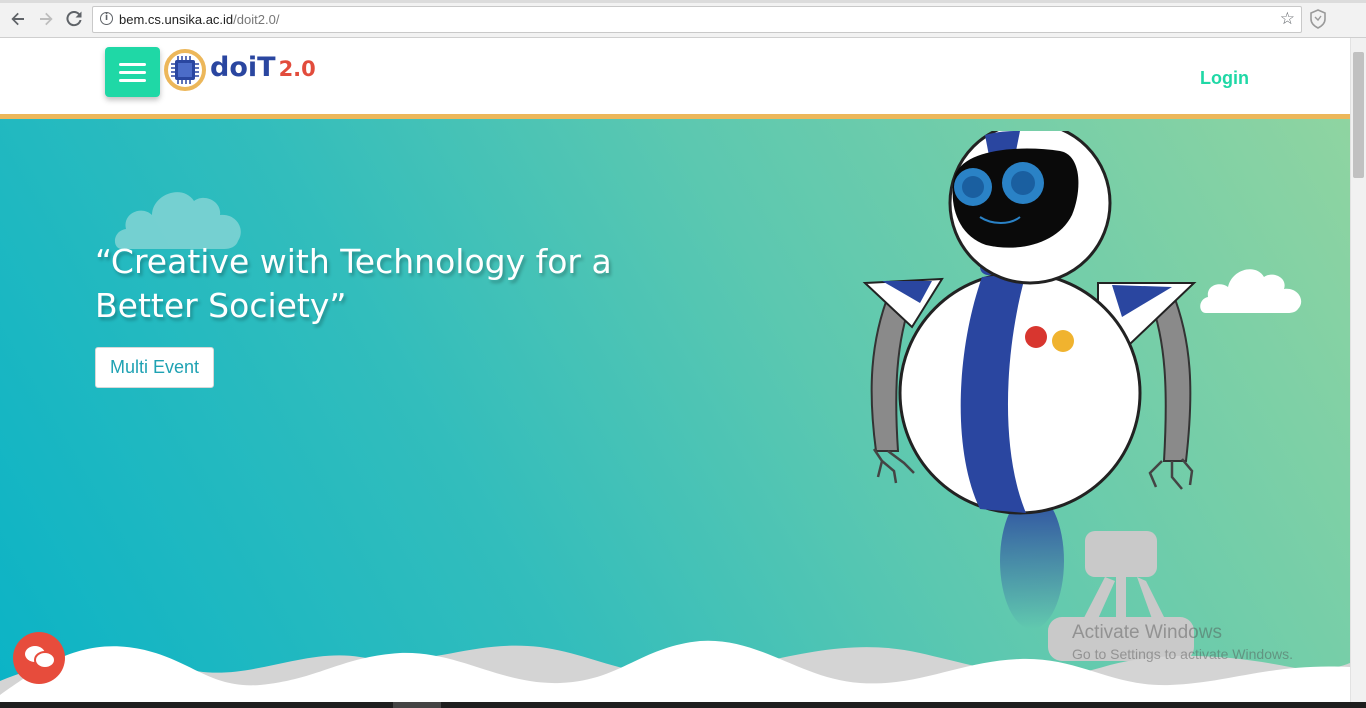 This screenshot has height=708, width=1366. What do you see at coordinates (46, 19) in the screenshot?
I see `forward-arrow-icon` at bounding box center [46, 19].